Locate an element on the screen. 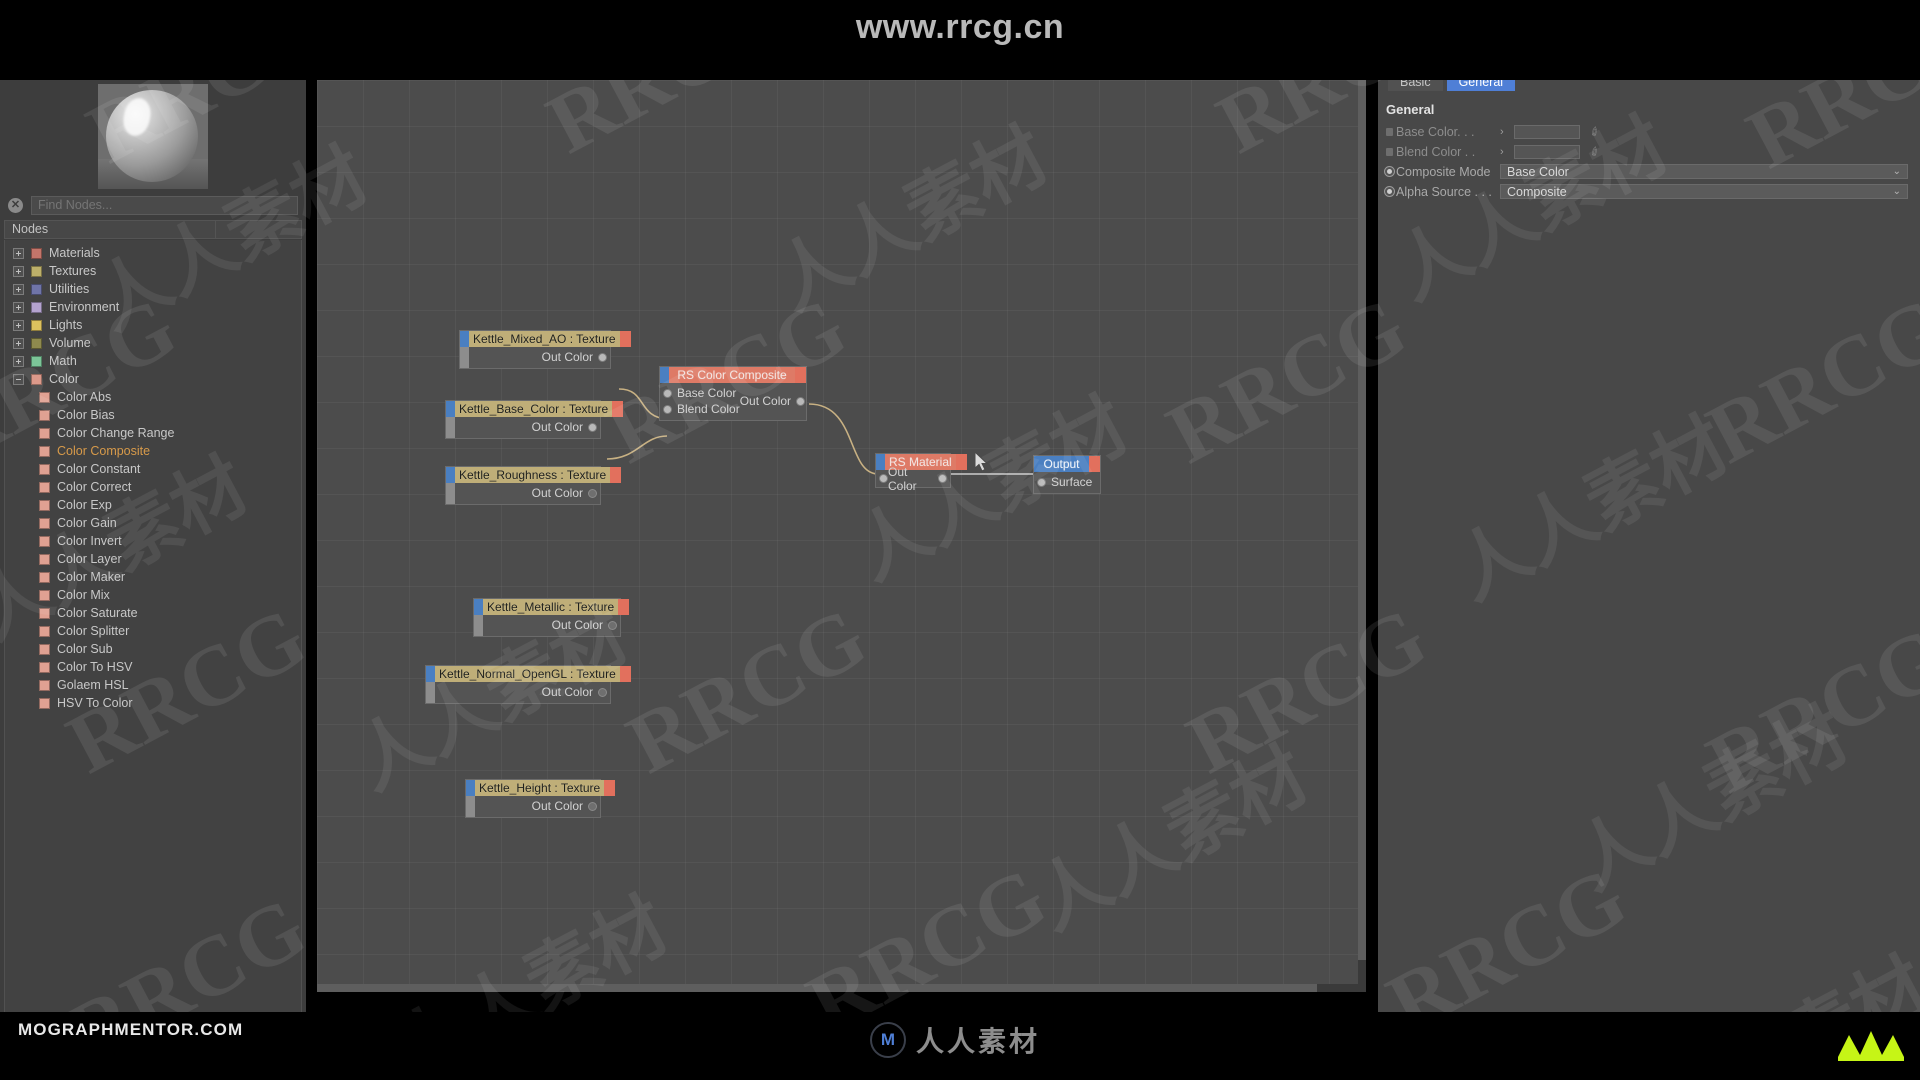 The image size is (1920, 1080). column-header-nodes: Nodes is located at coordinates (110, 229).